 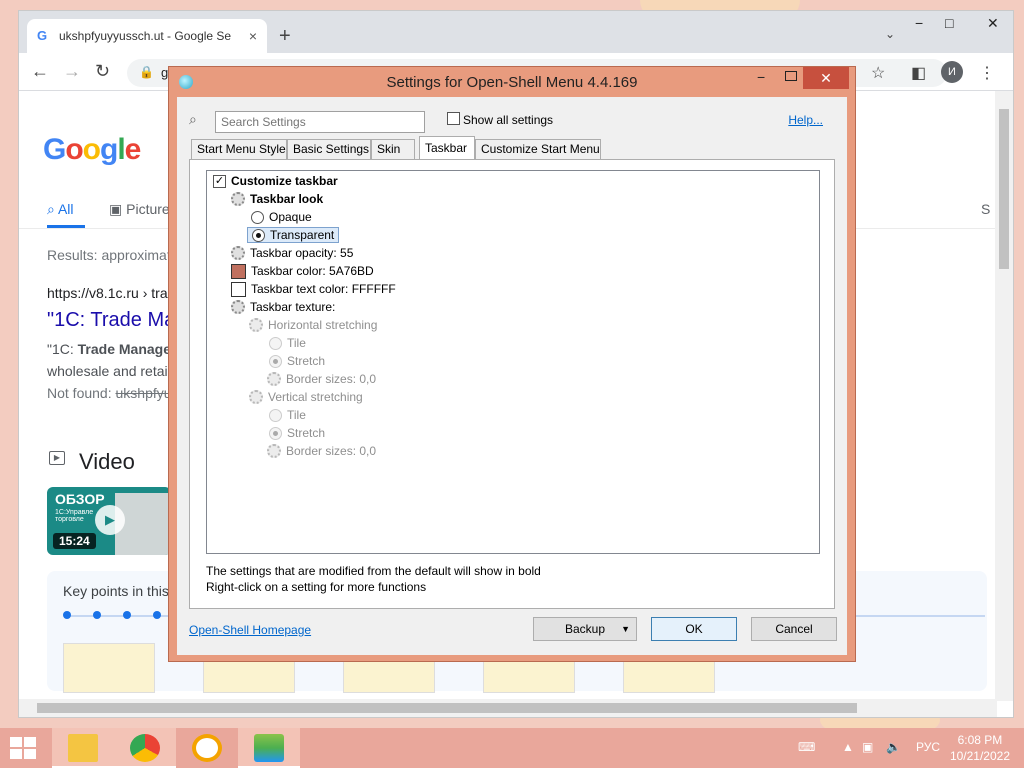 What do you see at coordinates (694, 629) in the screenshot?
I see `ok-button: OK` at bounding box center [694, 629].